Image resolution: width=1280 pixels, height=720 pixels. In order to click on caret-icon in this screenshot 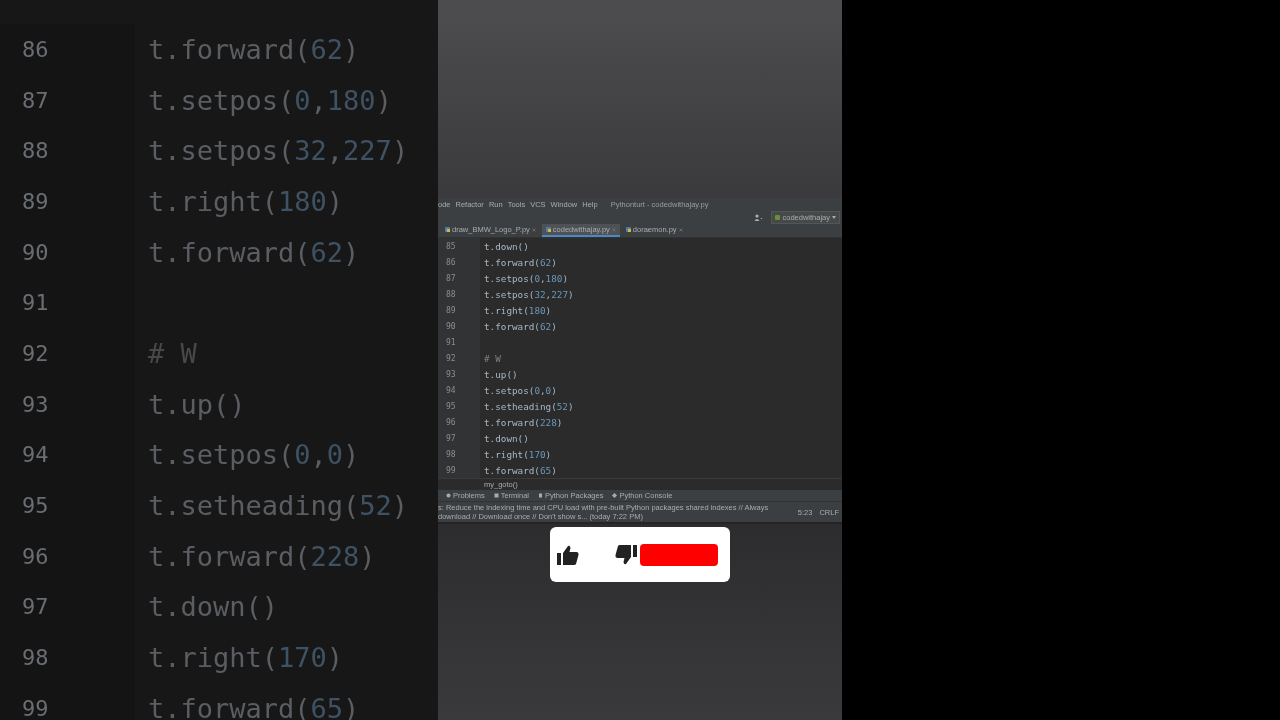, I will do `click(834, 217)`.